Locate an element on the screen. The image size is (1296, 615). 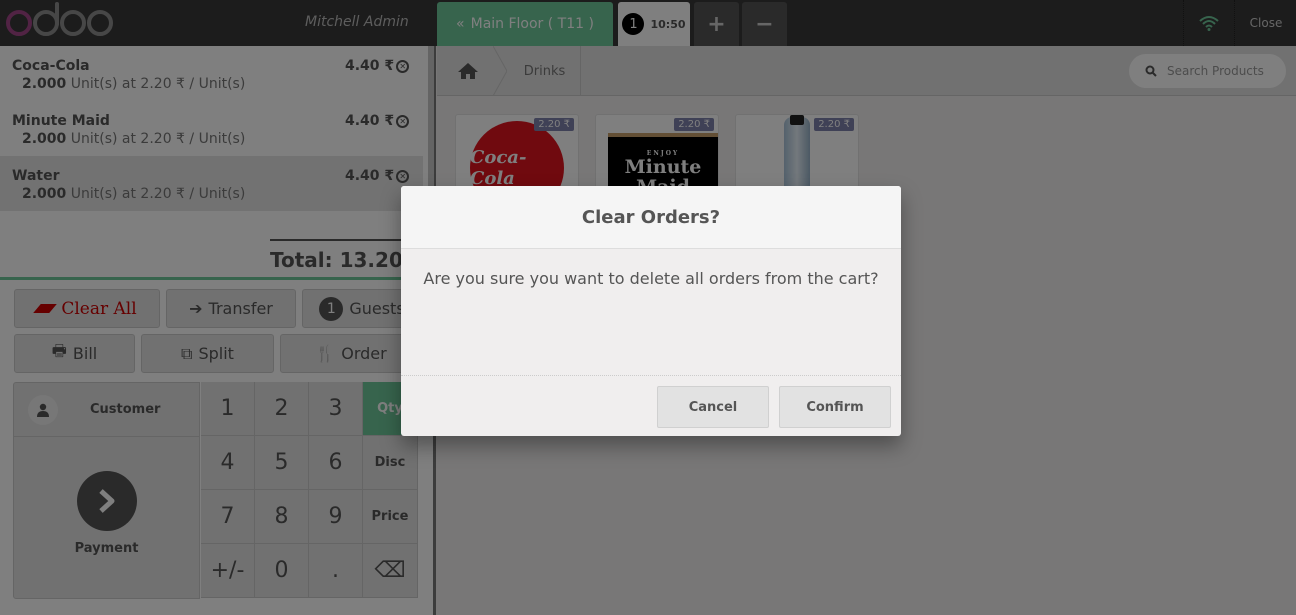
cancel-button: Cancel is located at coordinates (713, 407).